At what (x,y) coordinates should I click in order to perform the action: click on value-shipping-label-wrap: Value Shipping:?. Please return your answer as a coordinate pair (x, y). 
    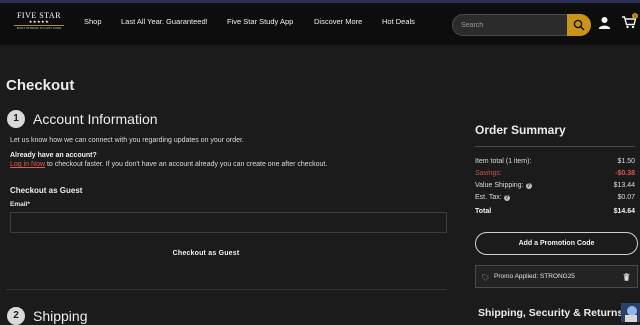
    Looking at the image, I should click on (503, 185).